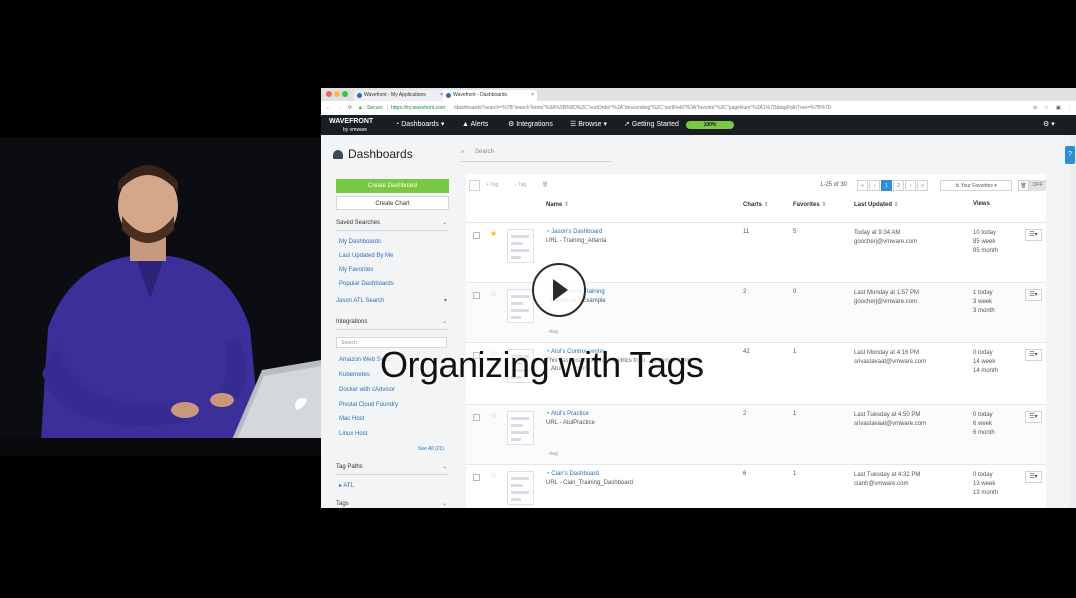 This screenshot has height=598, width=1076. Describe the element at coordinates (475, 125) in the screenshot. I see `nav-alerts: ▲ Alerts` at that location.